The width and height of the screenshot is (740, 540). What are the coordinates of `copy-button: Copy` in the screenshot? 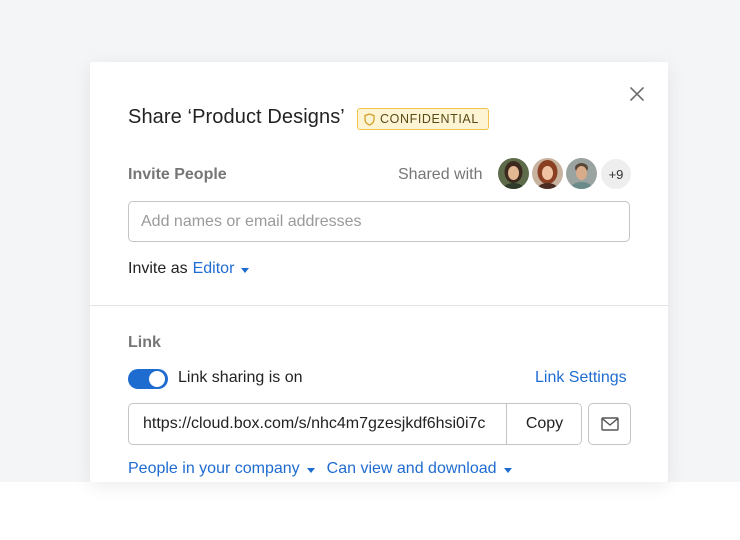 It's located at (543, 424).